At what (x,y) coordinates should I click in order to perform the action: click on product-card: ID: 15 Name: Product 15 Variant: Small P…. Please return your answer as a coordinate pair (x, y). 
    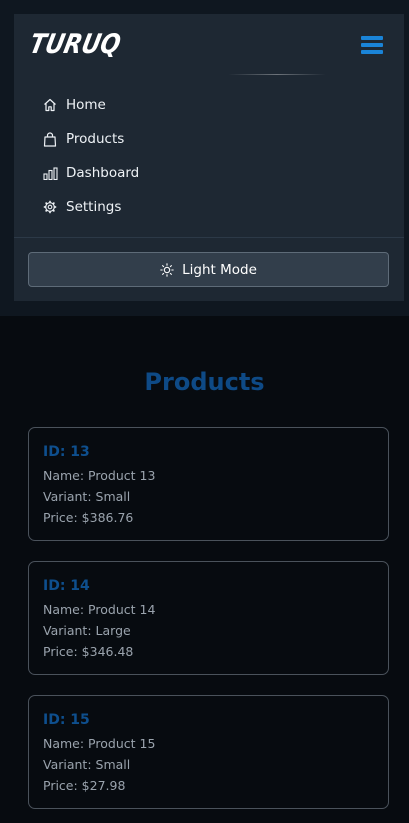
    Looking at the image, I should click on (208, 752).